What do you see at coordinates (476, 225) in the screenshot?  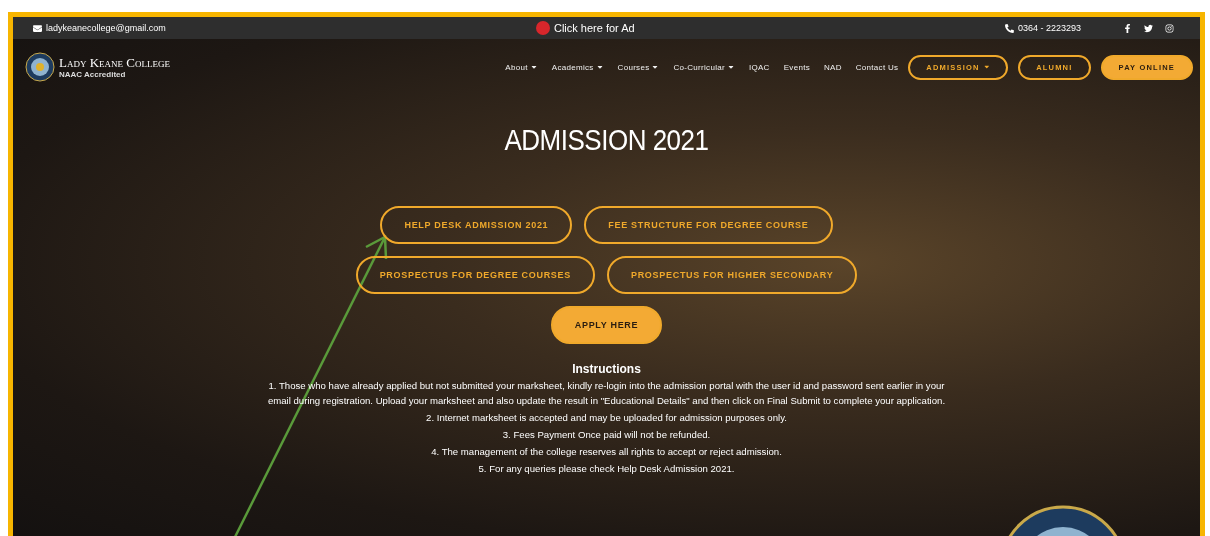 I see `link-button: HELP DESK ADMISSION 2021` at bounding box center [476, 225].